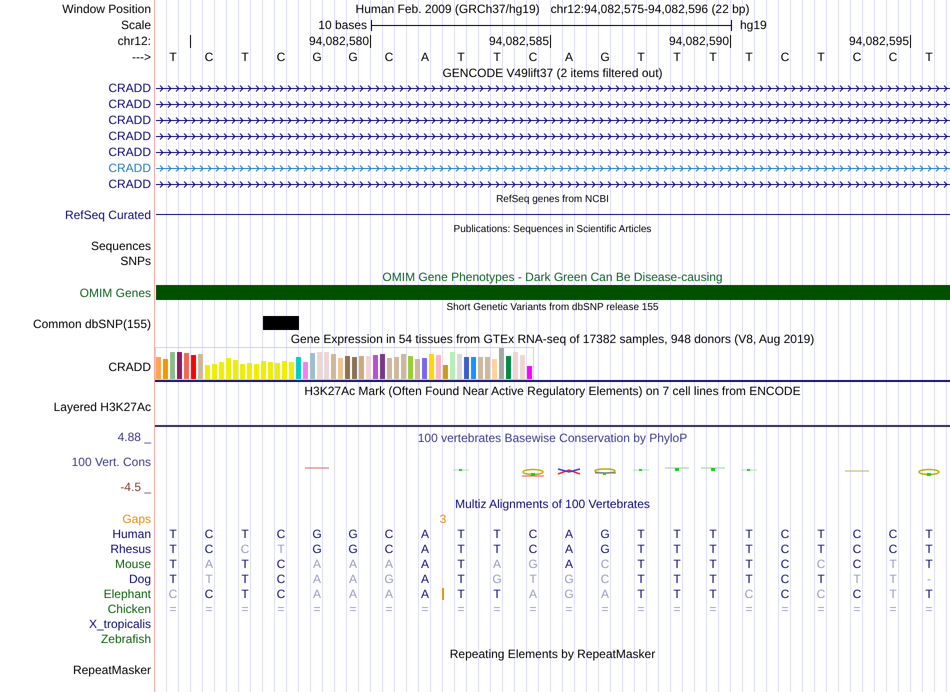  I want to click on refseq-line, so click(553, 214).